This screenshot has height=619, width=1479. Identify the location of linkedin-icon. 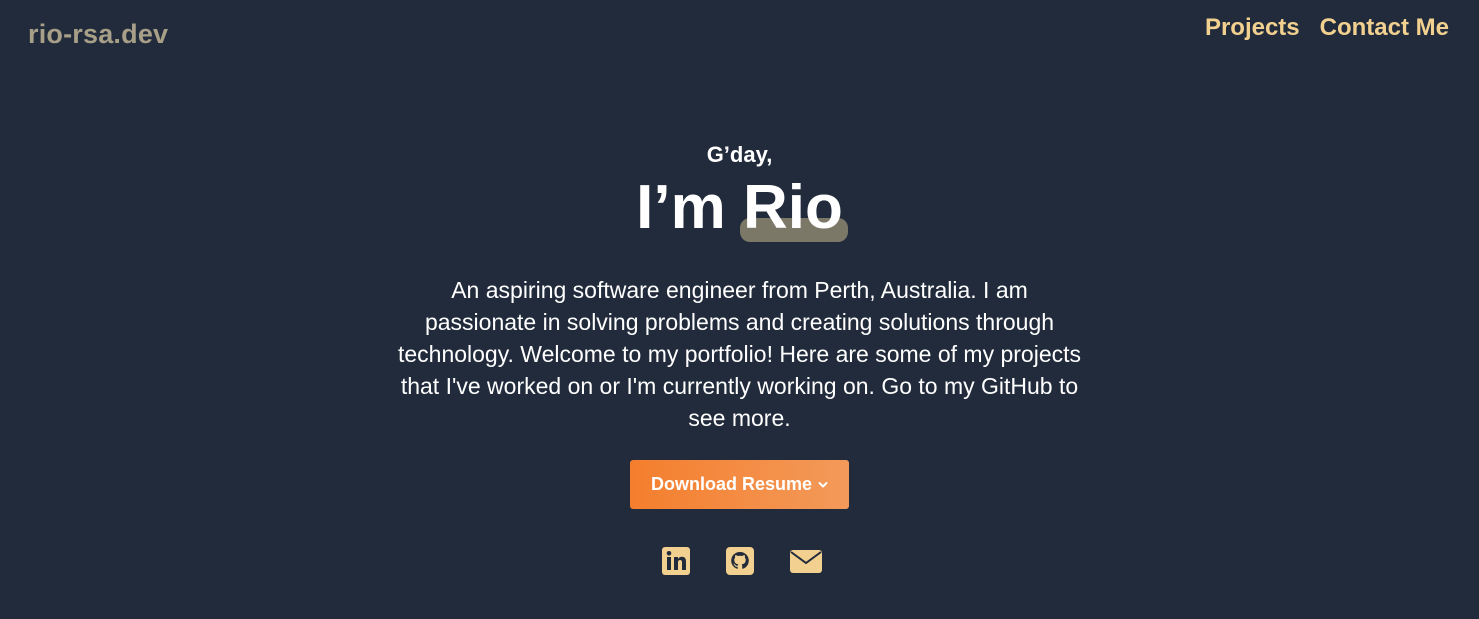
(675, 561).